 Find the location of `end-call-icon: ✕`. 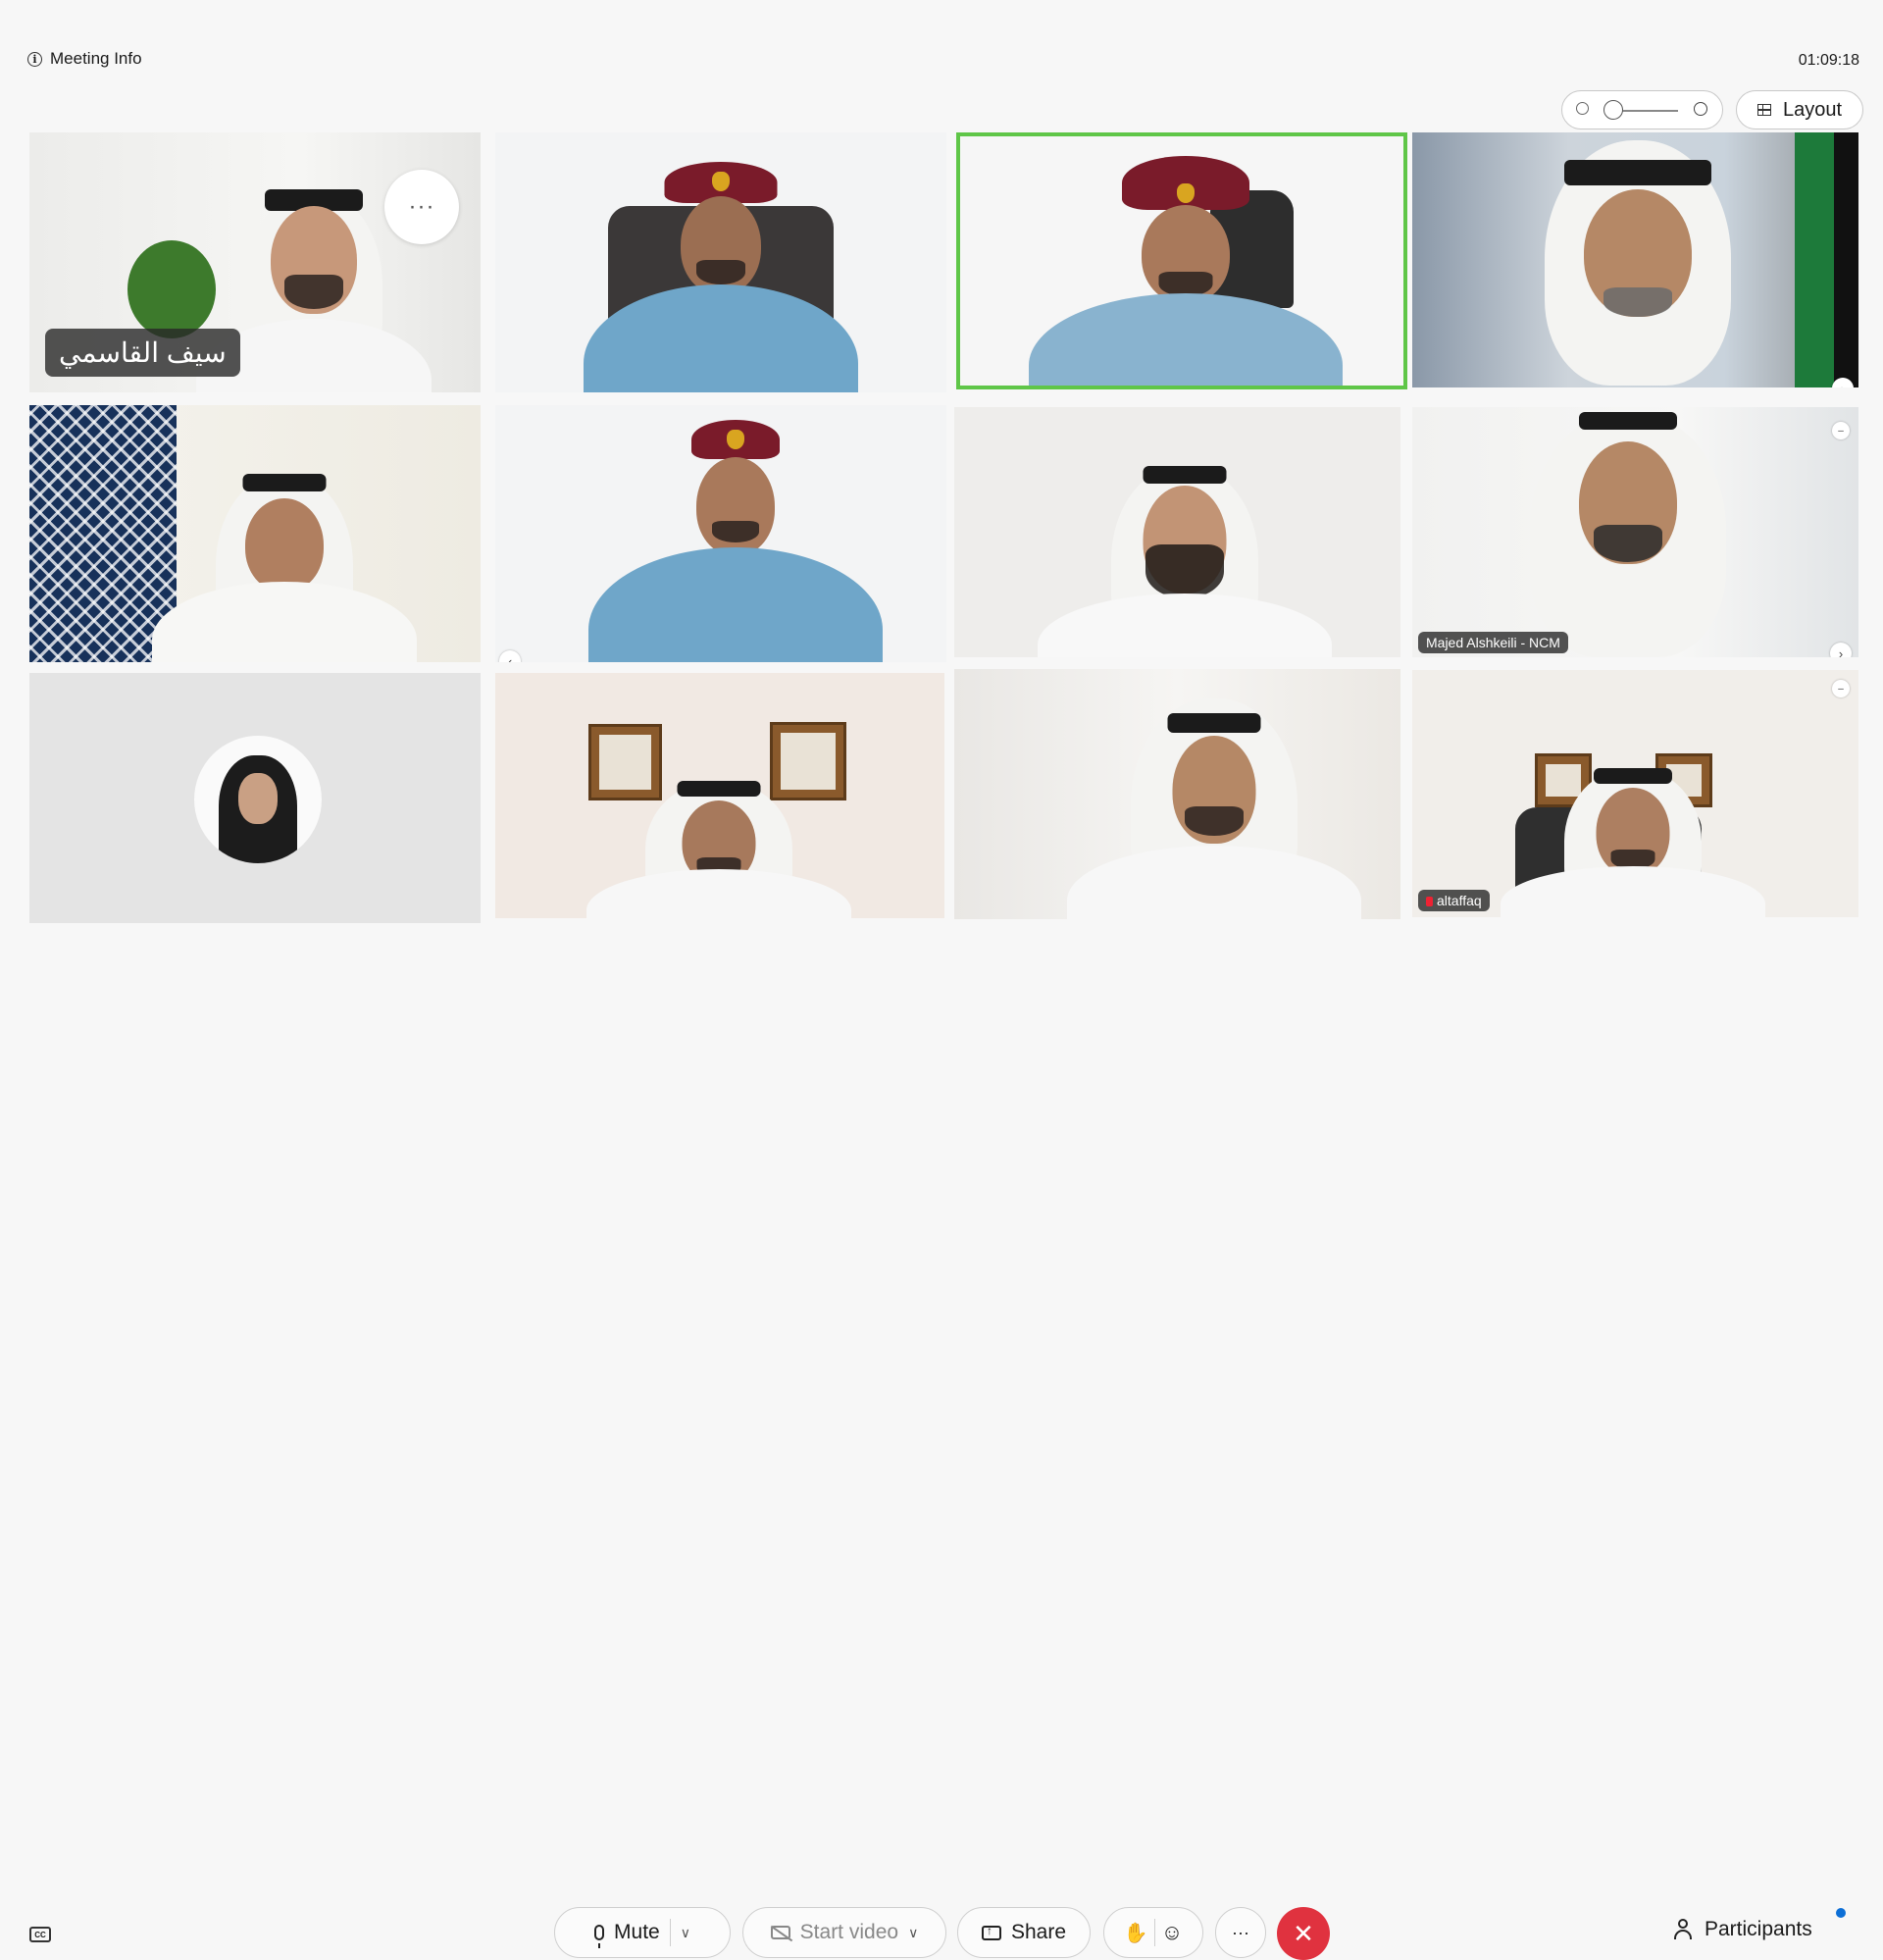

end-call-icon: ✕ is located at coordinates (1303, 1933).